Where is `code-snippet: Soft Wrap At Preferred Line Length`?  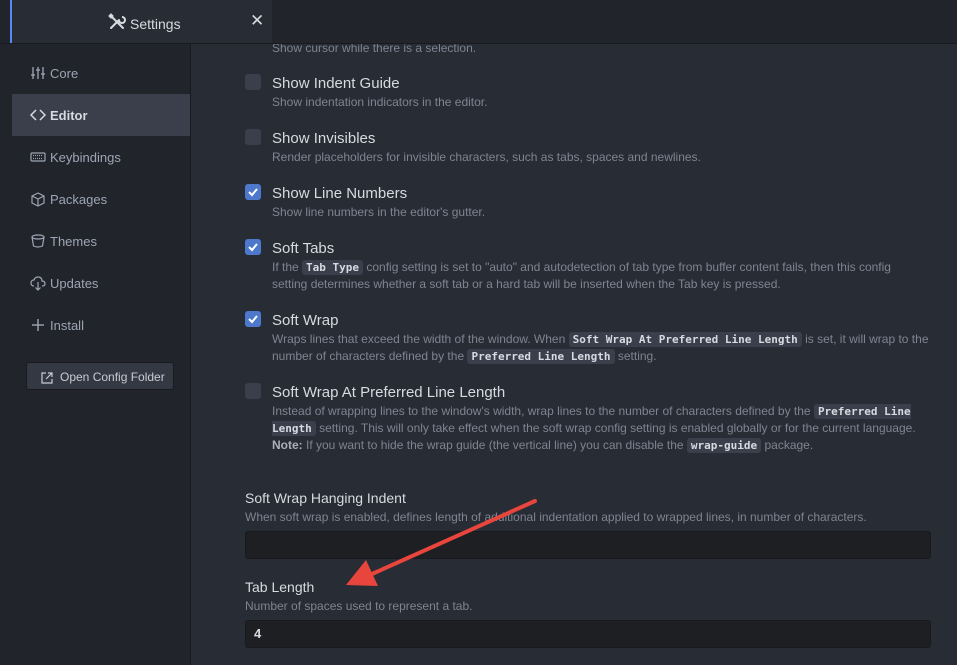
code-snippet: Soft Wrap At Preferred Line Length is located at coordinates (685, 339).